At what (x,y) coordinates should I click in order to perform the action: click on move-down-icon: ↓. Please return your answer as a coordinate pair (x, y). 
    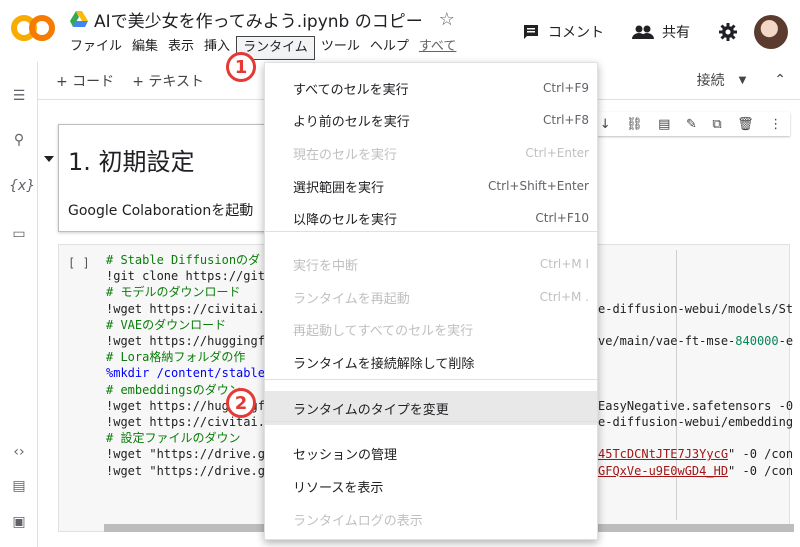
    Looking at the image, I should click on (605, 124).